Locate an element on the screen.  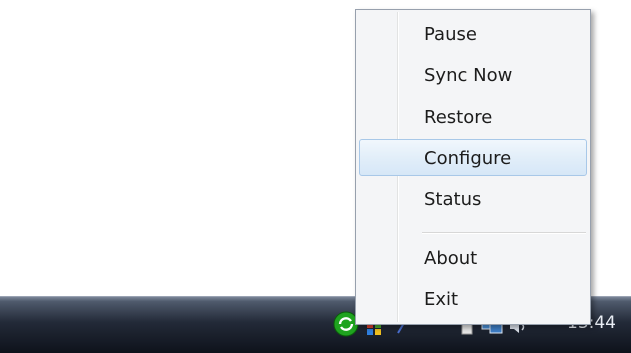
menu-separator is located at coordinates (504, 233).